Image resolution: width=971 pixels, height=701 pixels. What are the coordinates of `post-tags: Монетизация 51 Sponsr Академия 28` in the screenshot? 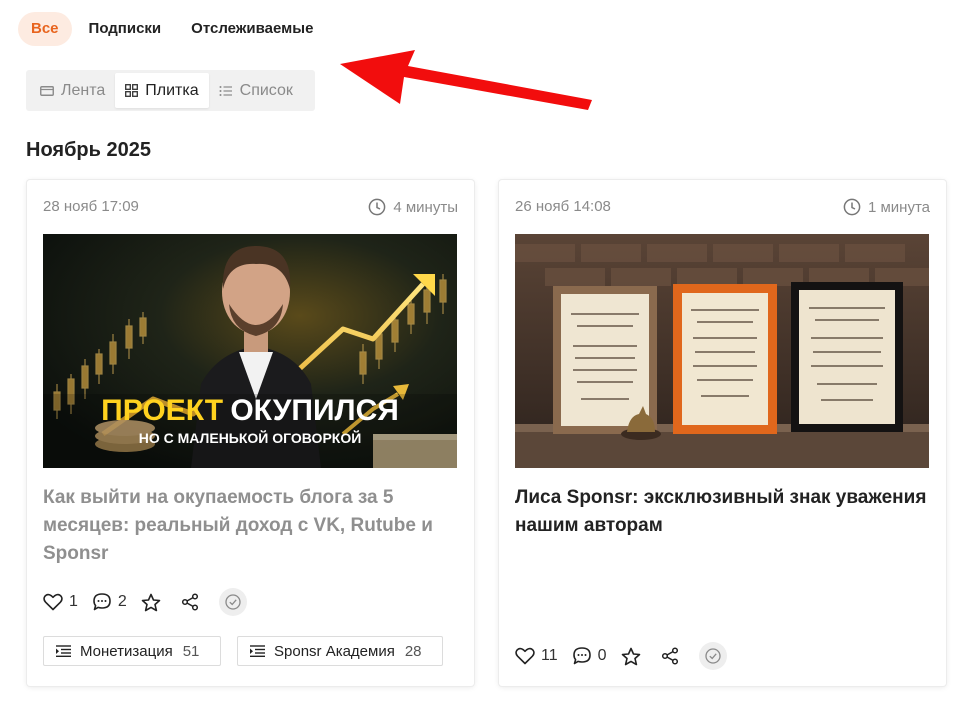 It's located at (251, 651).